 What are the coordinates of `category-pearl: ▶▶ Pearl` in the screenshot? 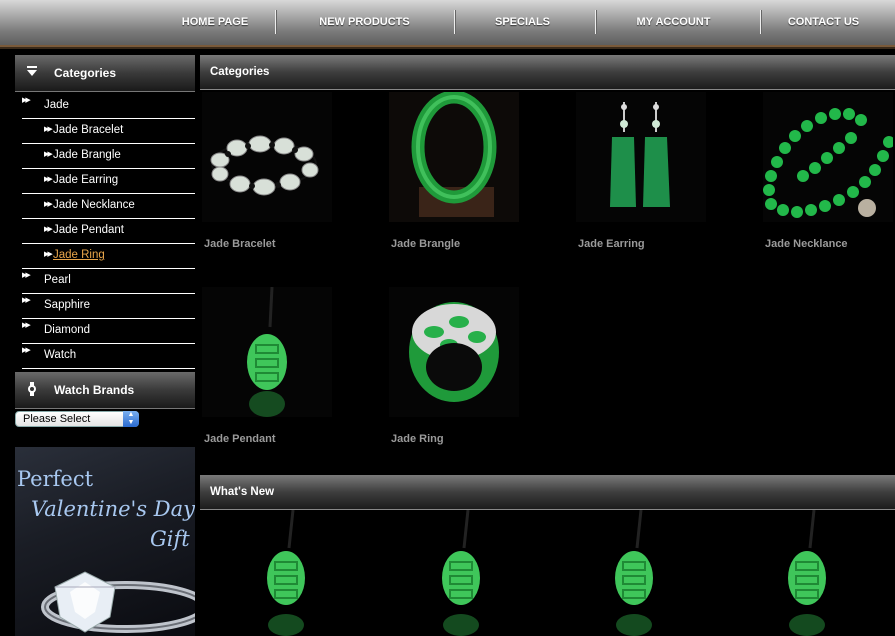 It's located at (108, 281).